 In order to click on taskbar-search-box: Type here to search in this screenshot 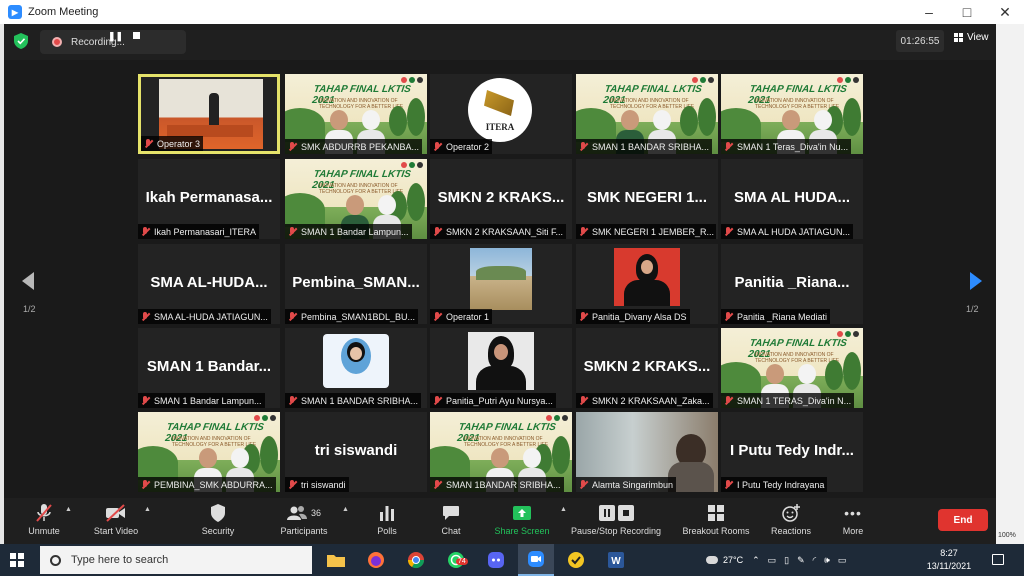, I will do `click(176, 560)`.